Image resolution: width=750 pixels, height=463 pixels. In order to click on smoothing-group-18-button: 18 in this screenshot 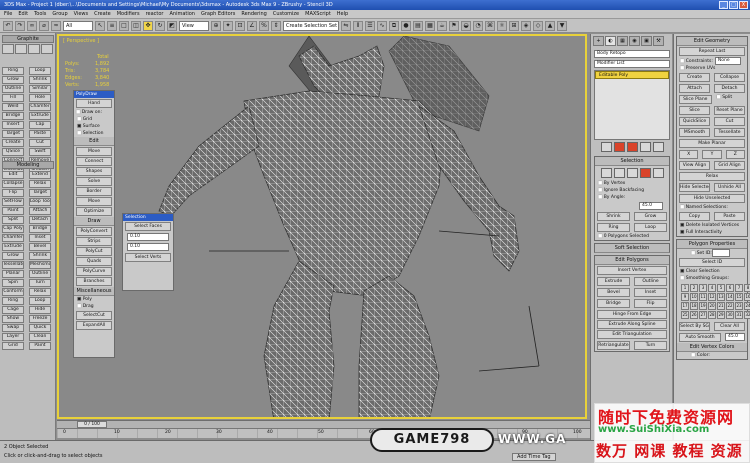, I will do `click(694, 306)`.